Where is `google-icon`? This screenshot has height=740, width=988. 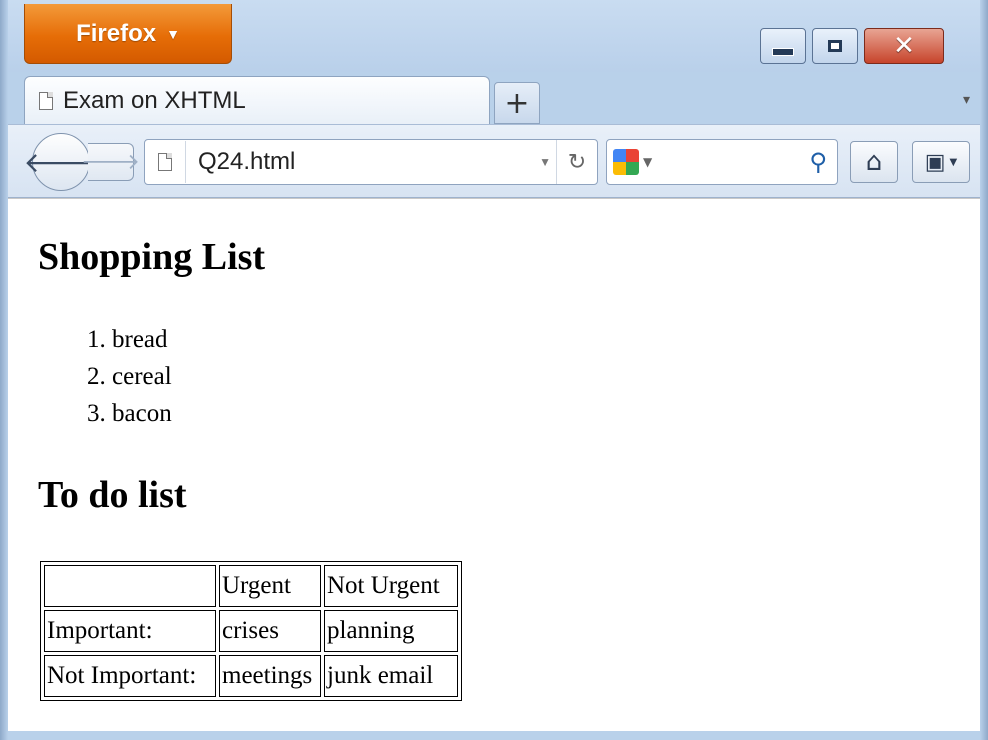
google-icon is located at coordinates (626, 162).